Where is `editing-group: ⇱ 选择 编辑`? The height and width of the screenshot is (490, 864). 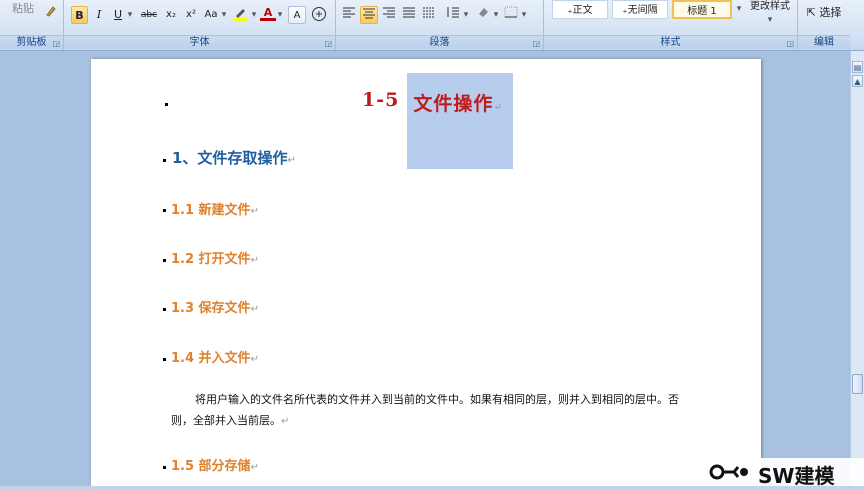 editing-group: ⇱ 选择 编辑 is located at coordinates (824, 25).